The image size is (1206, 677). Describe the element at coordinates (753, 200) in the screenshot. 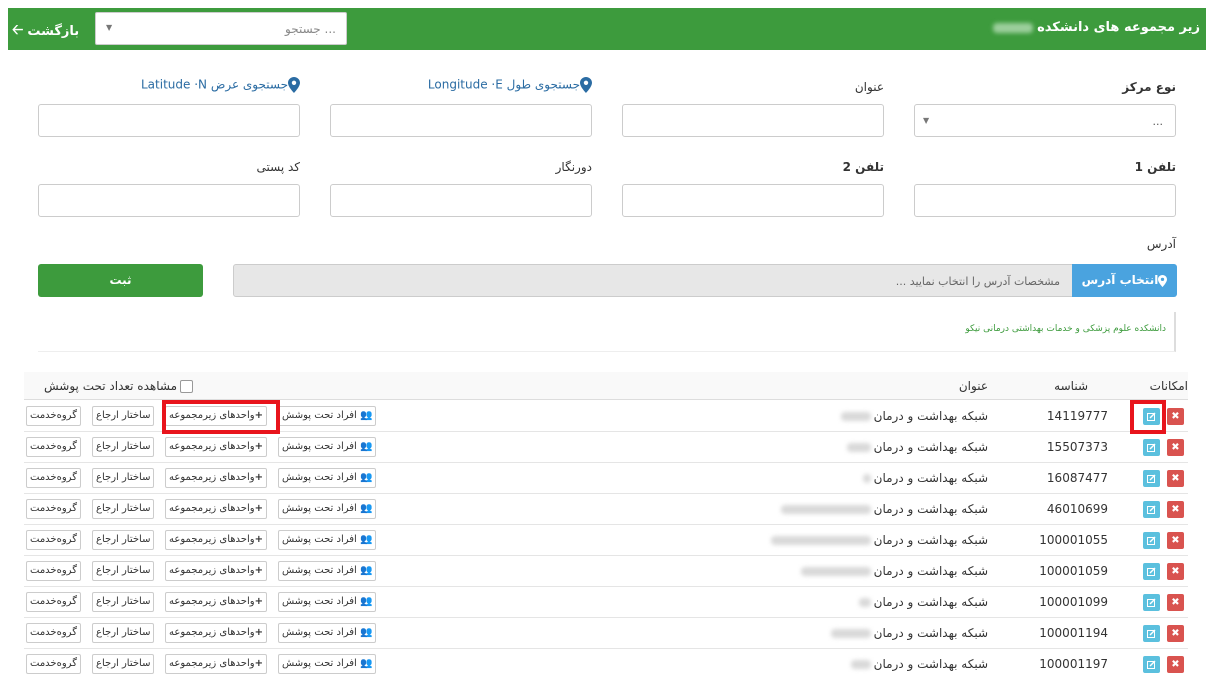

I see `phone2-input` at that location.